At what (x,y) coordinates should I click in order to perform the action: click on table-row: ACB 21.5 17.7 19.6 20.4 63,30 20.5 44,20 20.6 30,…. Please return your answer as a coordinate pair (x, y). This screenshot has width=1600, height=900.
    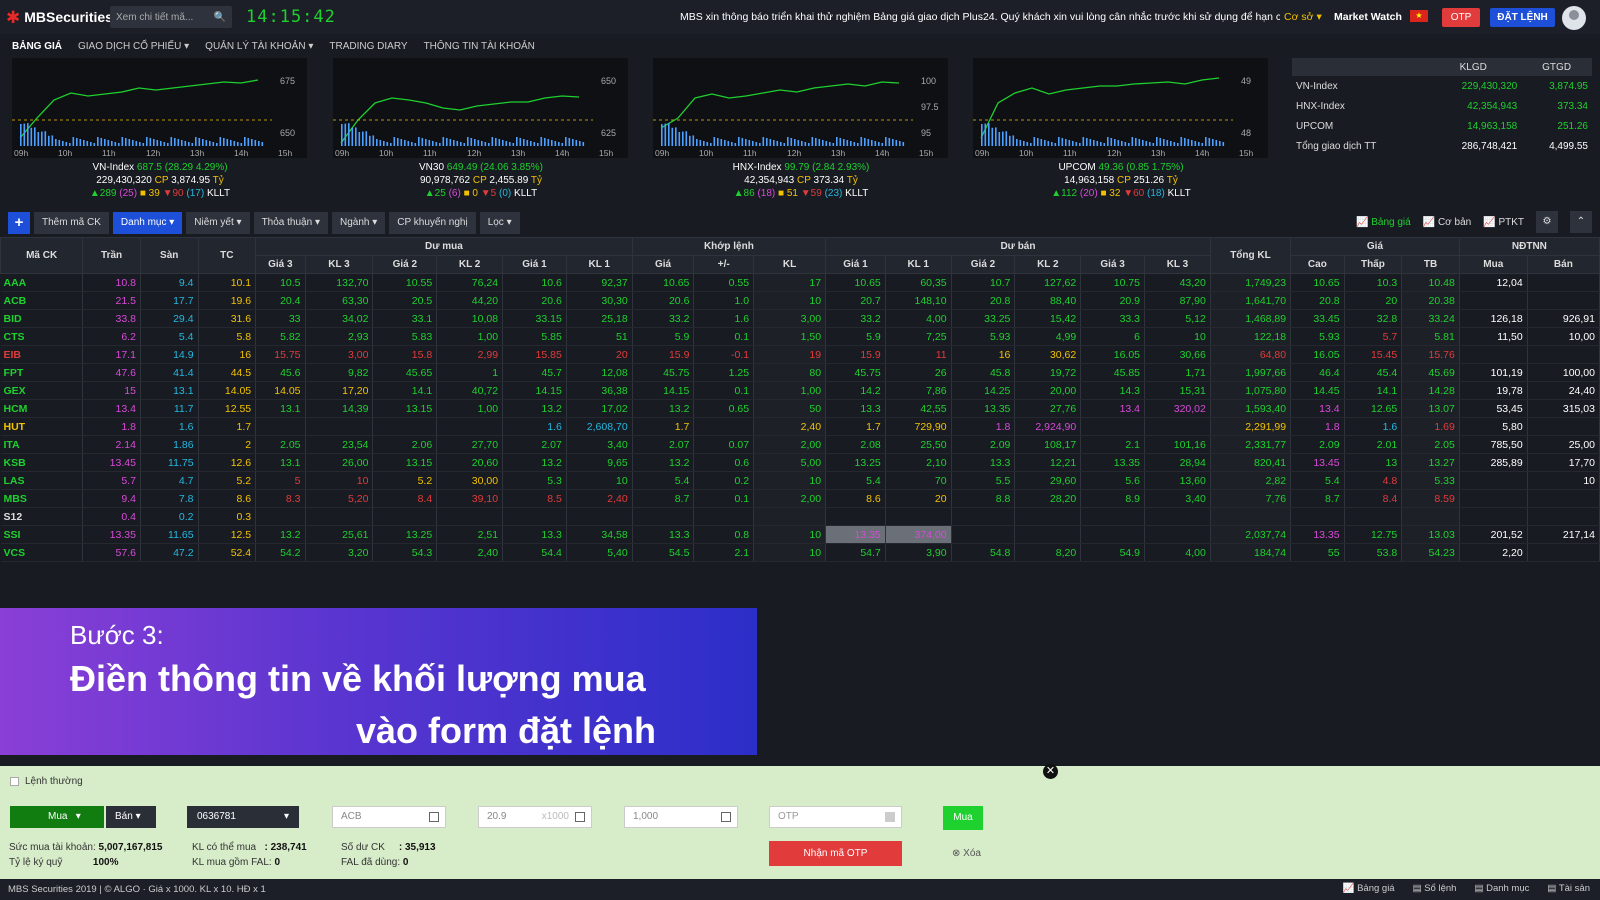
    Looking at the image, I should click on (800, 300).